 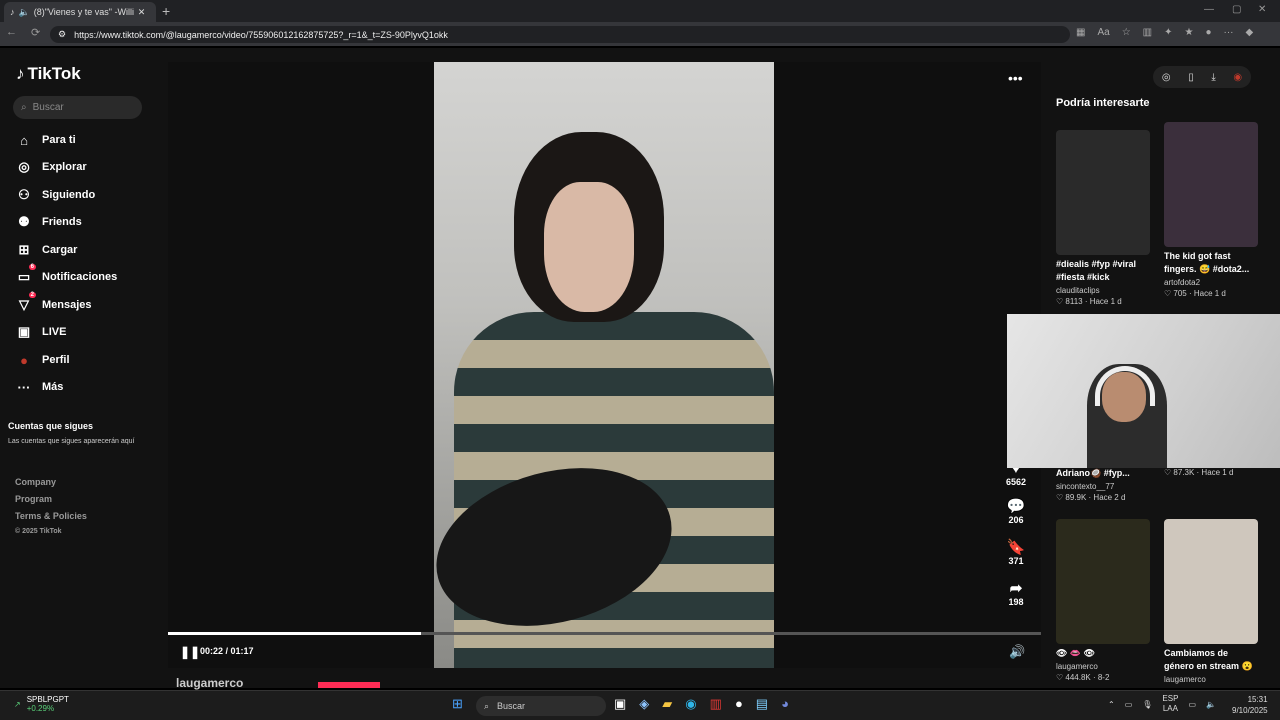 What do you see at coordinates (1211, 282) in the screenshot?
I see `video-author: artofdota2` at bounding box center [1211, 282].